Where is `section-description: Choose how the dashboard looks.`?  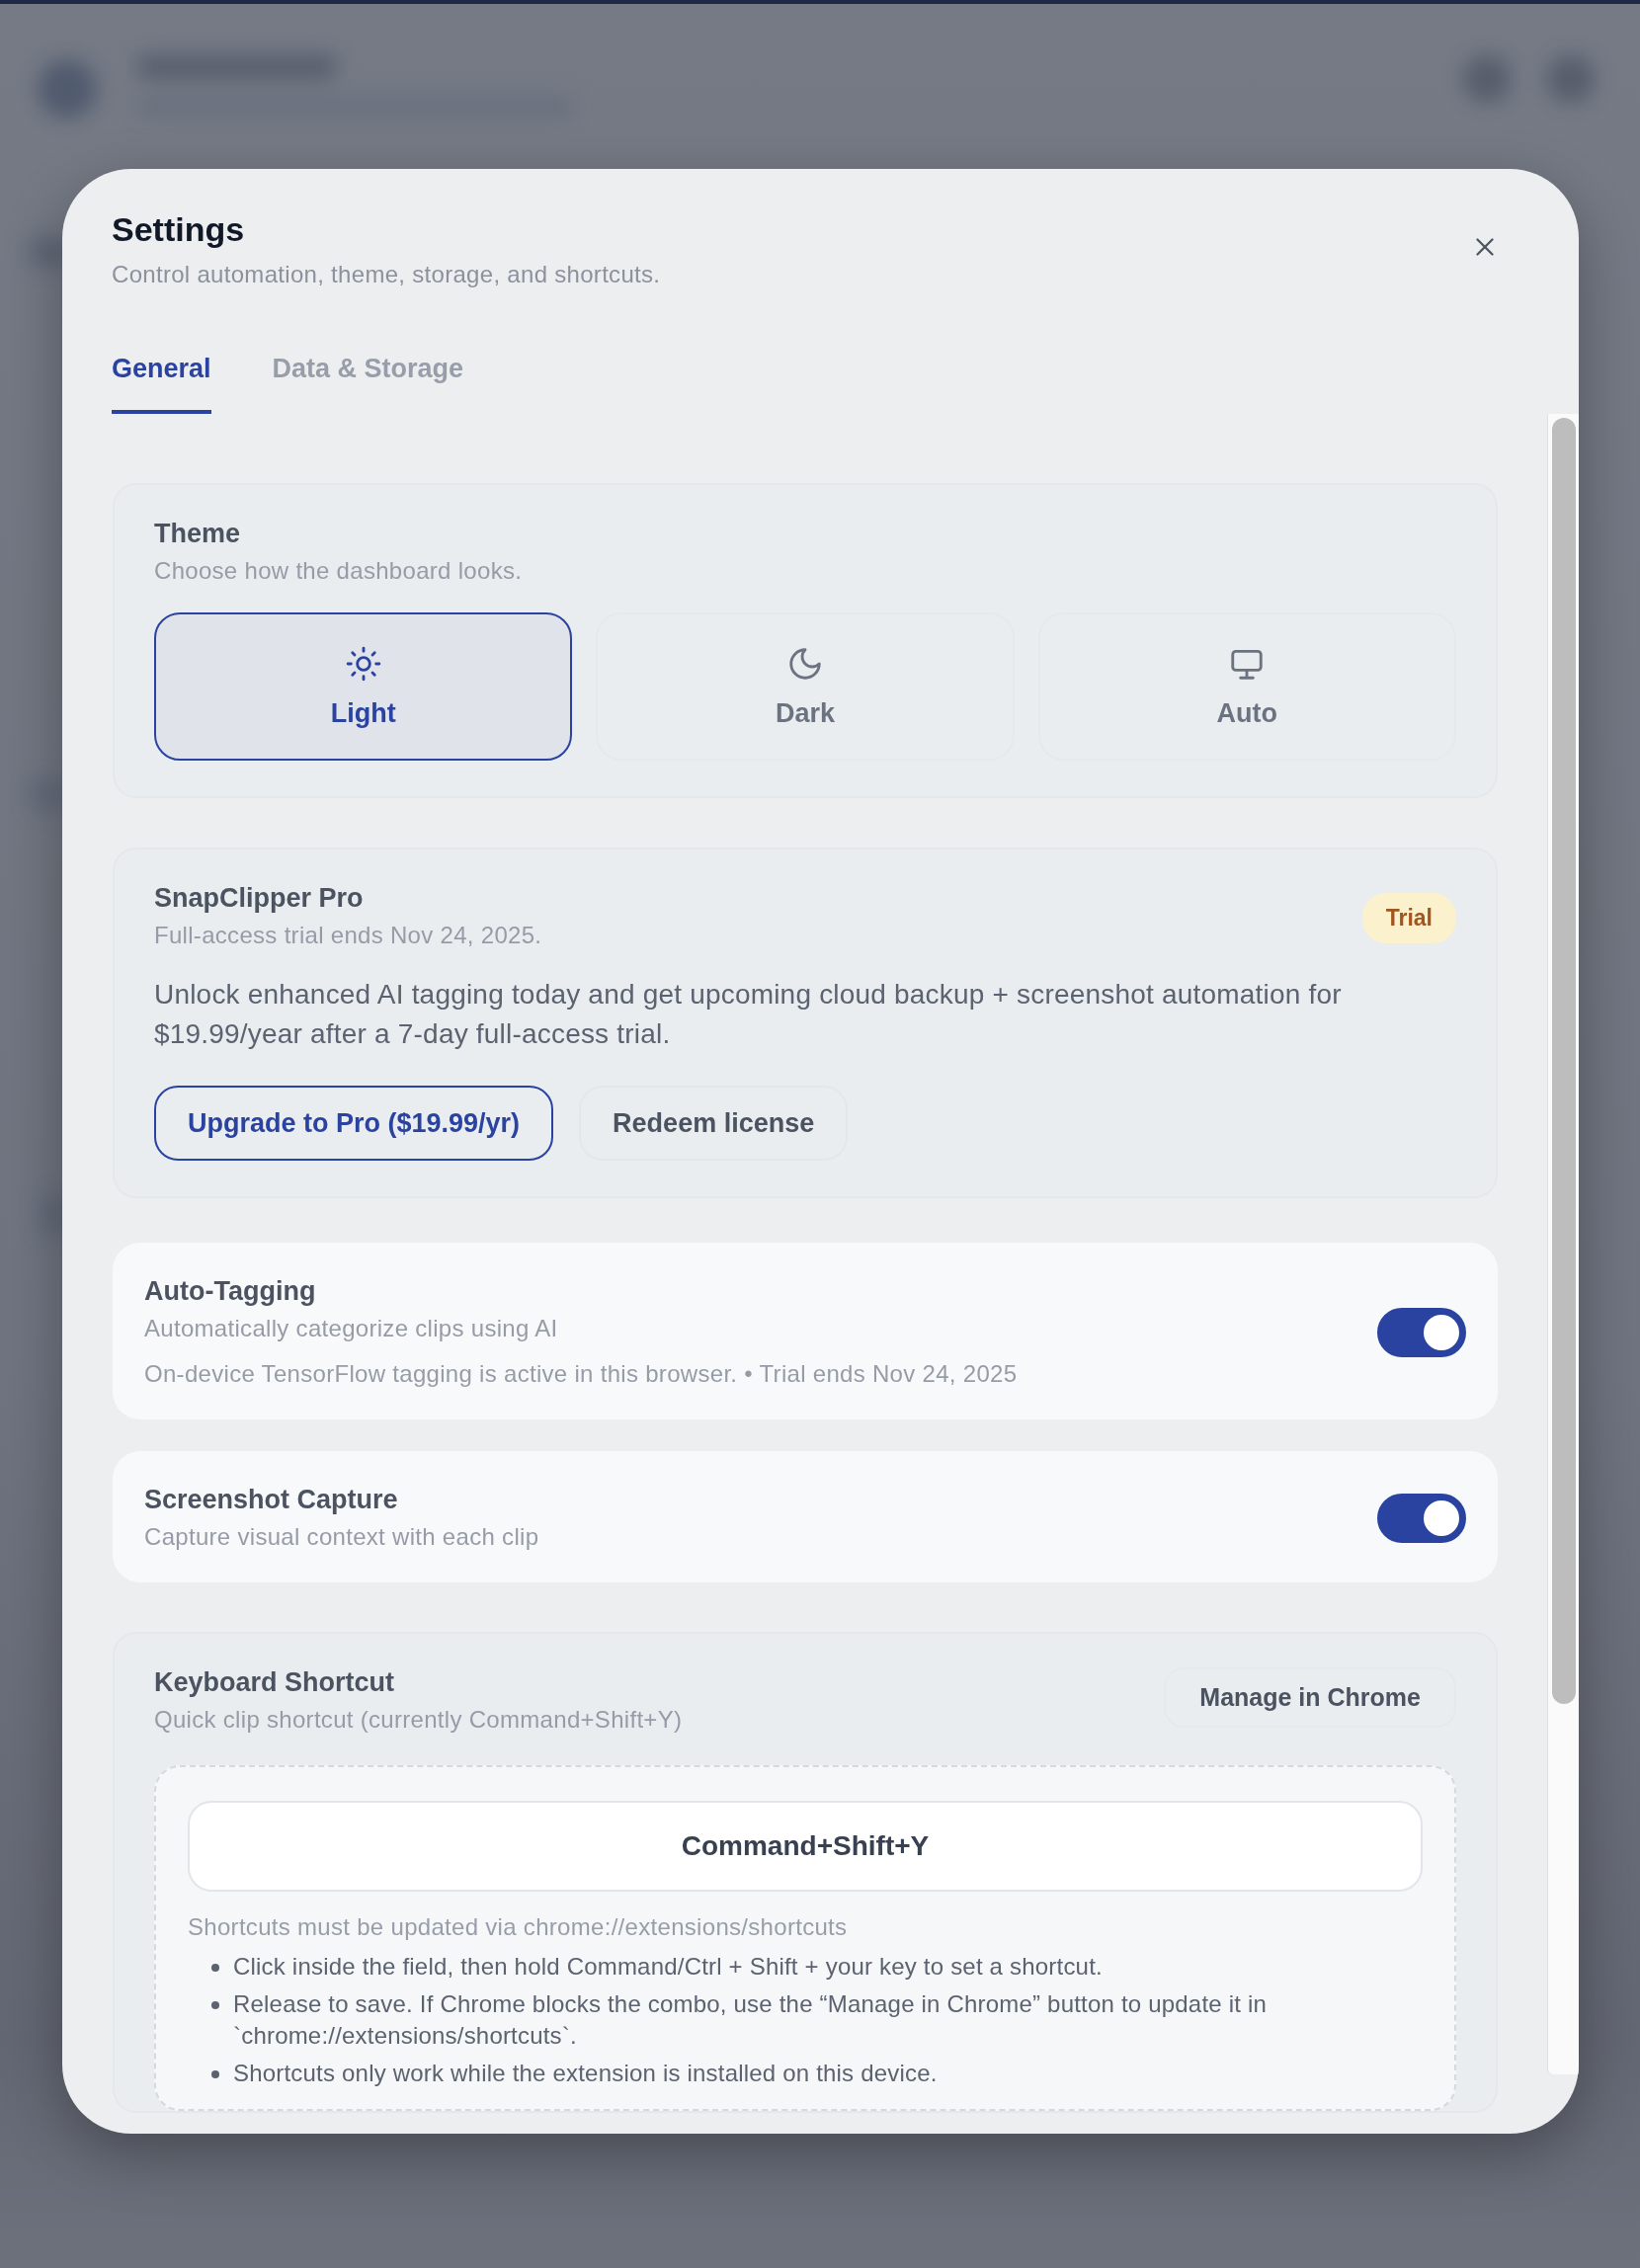 section-description: Choose how the dashboard looks. is located at coordinates (339, 571).